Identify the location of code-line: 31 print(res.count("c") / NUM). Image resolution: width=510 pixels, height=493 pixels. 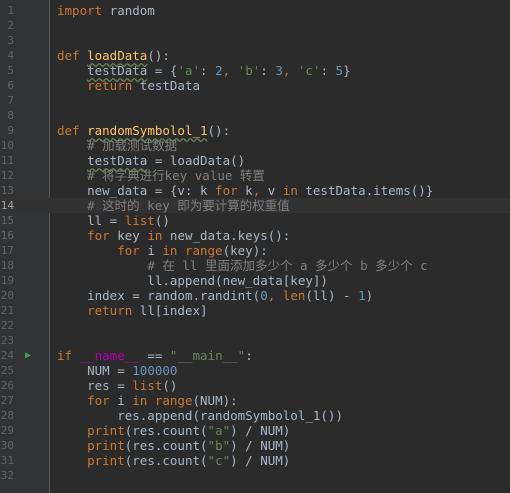
(255, 460).